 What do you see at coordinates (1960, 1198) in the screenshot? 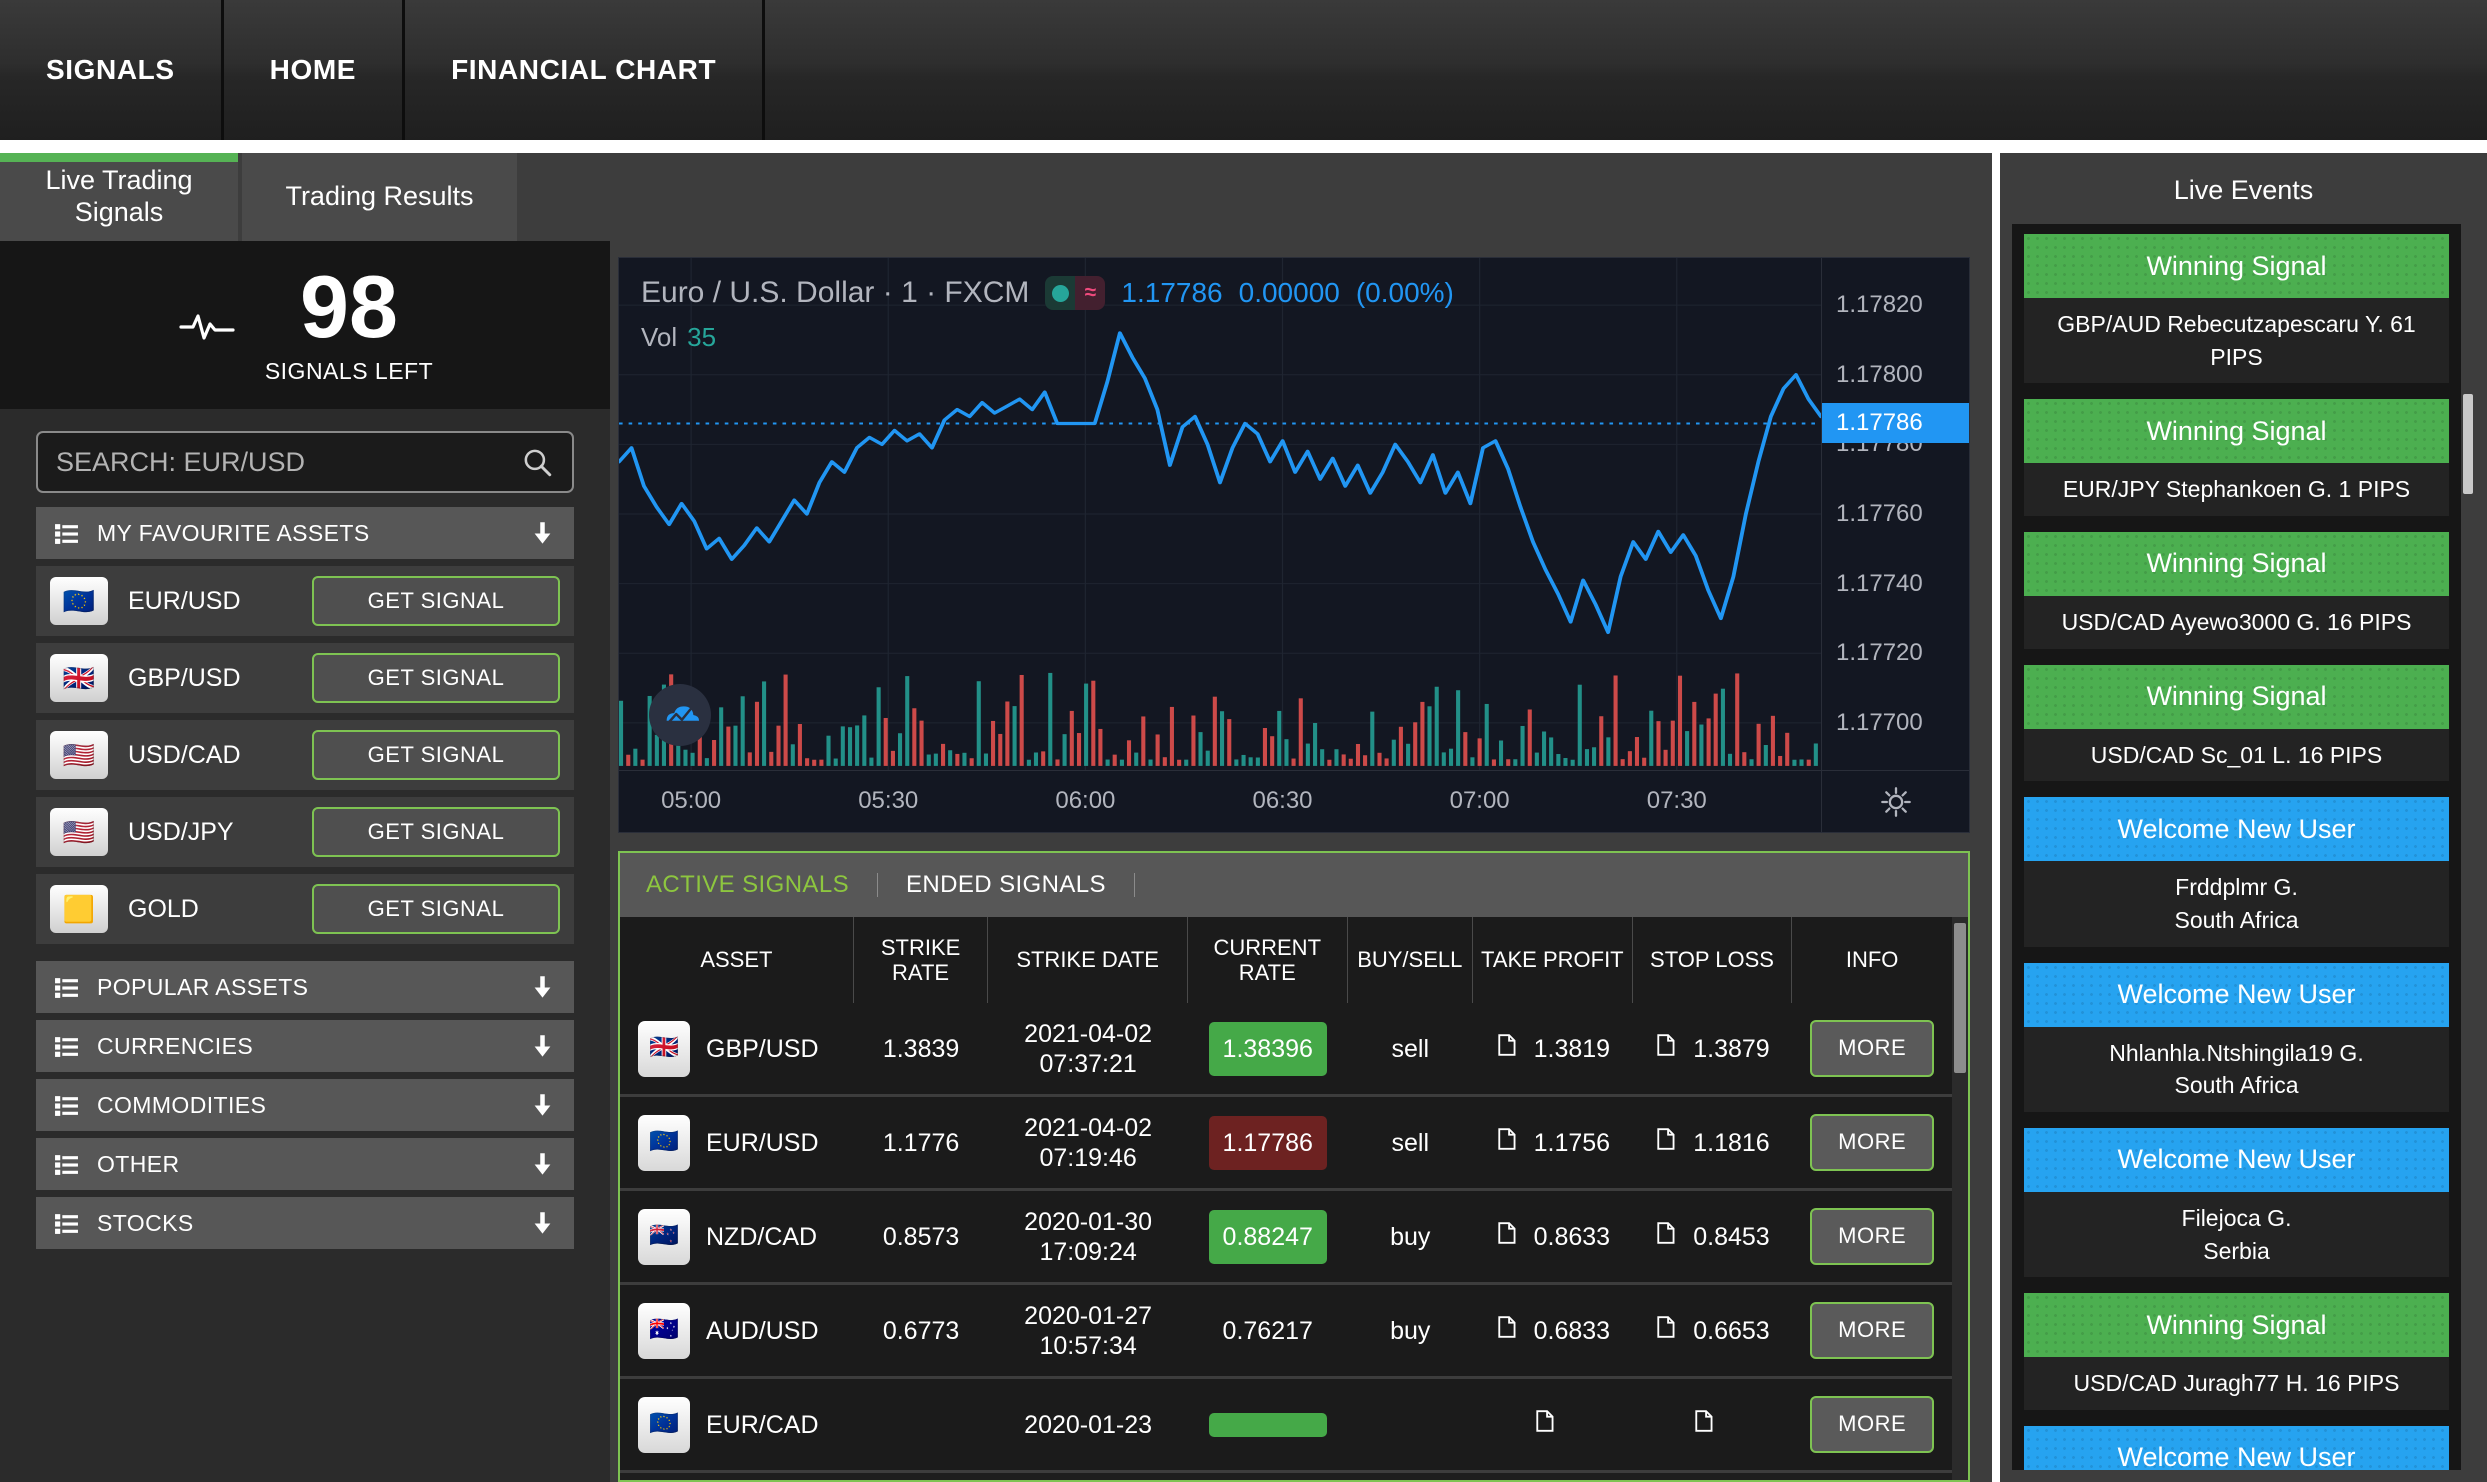
I see `signals-table-scrollbar` at bounding box center [1960, 1198].